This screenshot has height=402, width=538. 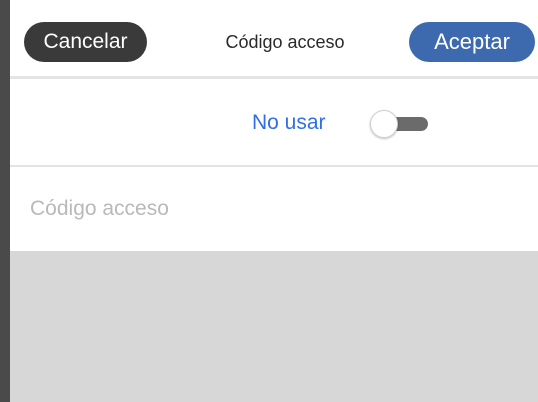 What do you see at coordinates (472, 42) in the screenshot?
I see `accept-button: Aceptar` at bounding box center [472, 42].